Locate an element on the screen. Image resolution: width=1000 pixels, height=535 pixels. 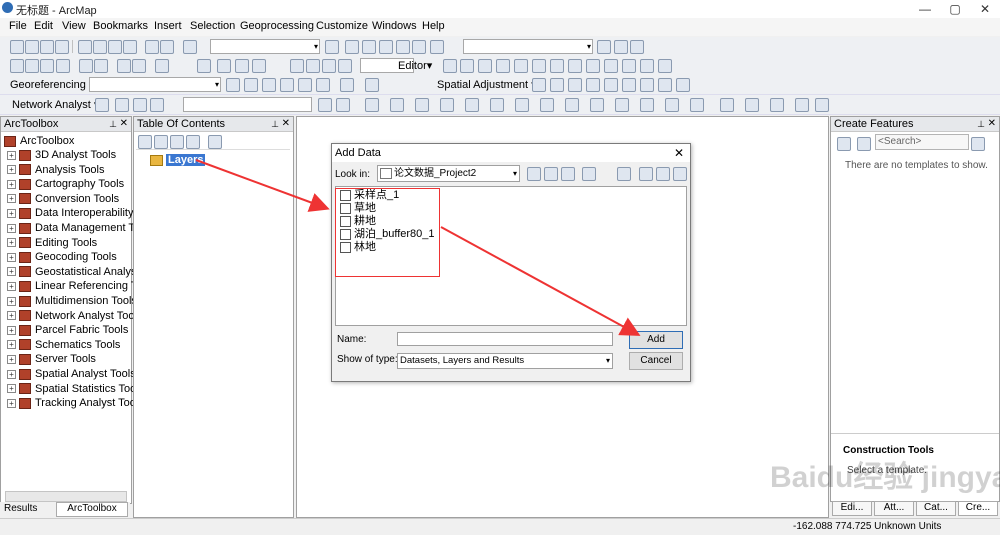
baidu-watermark: Baidu经验 jingyan.baidu.com is located at coordinates (885, 477).